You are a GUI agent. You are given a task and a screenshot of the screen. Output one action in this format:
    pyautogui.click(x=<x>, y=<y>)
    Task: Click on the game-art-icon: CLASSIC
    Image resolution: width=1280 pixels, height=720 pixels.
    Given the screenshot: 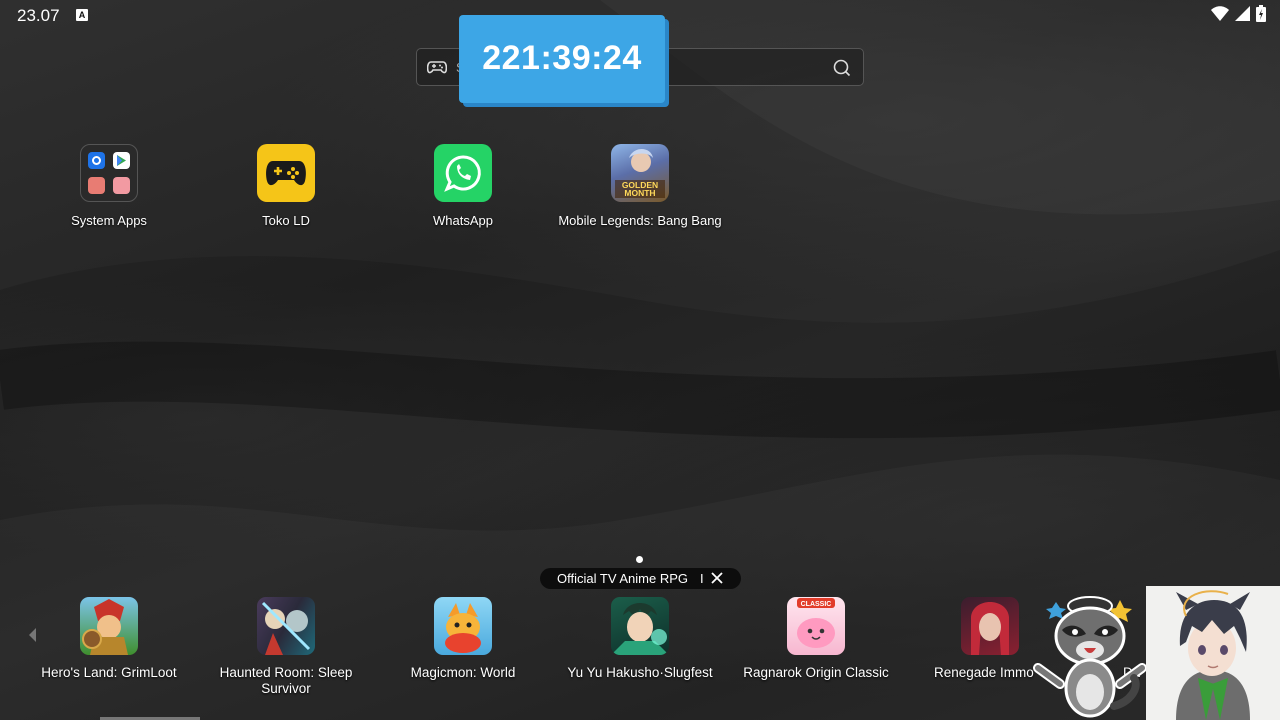 What is the action you would take?
    pyautogui.click(x=816, y=626)
    